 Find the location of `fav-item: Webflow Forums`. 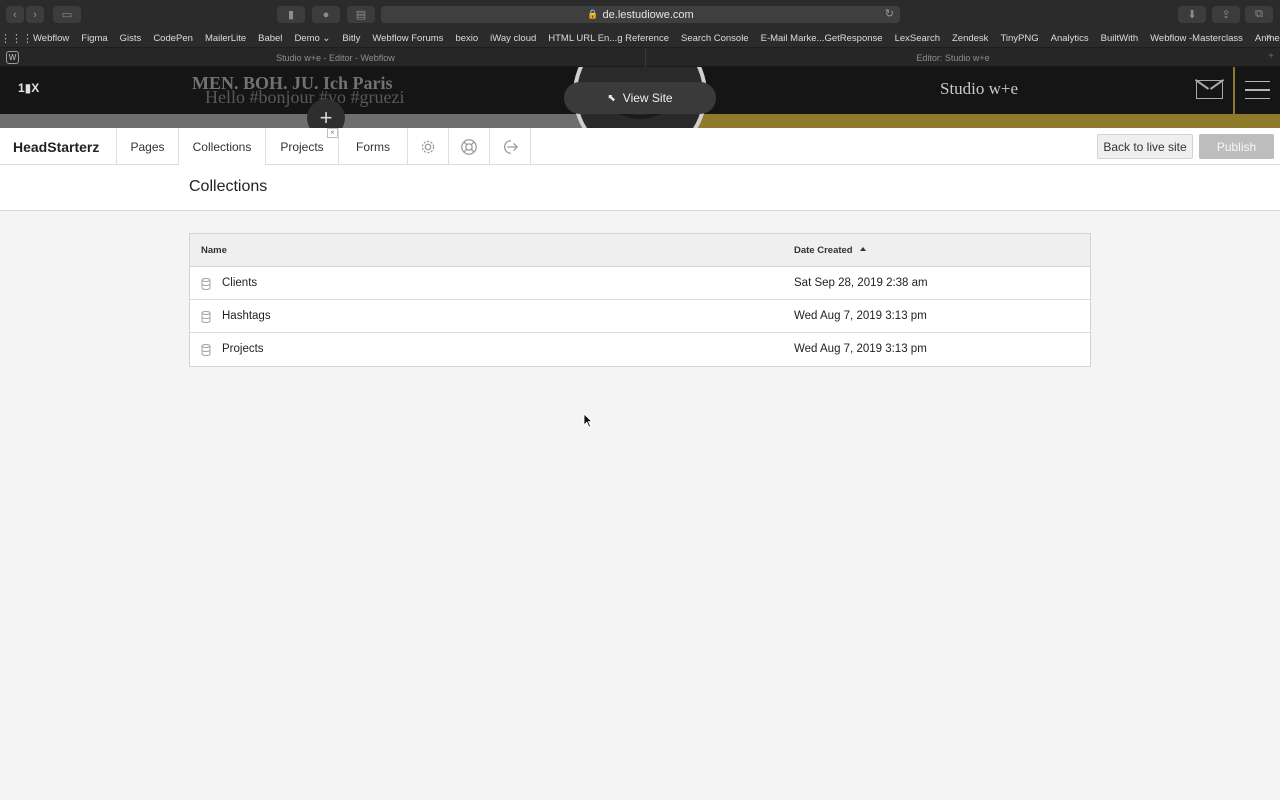

fav-item: Webflow Forums is located at coordinates (407, 38).